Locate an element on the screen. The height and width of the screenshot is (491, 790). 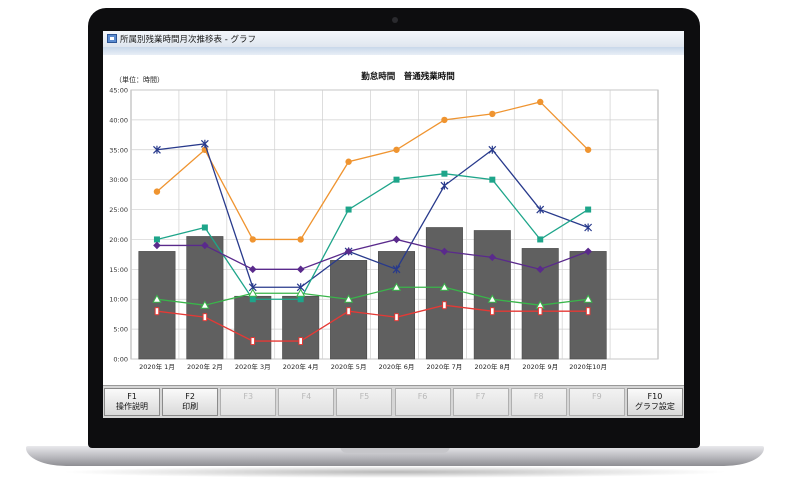
header-band is located at coordinates (393, 51).